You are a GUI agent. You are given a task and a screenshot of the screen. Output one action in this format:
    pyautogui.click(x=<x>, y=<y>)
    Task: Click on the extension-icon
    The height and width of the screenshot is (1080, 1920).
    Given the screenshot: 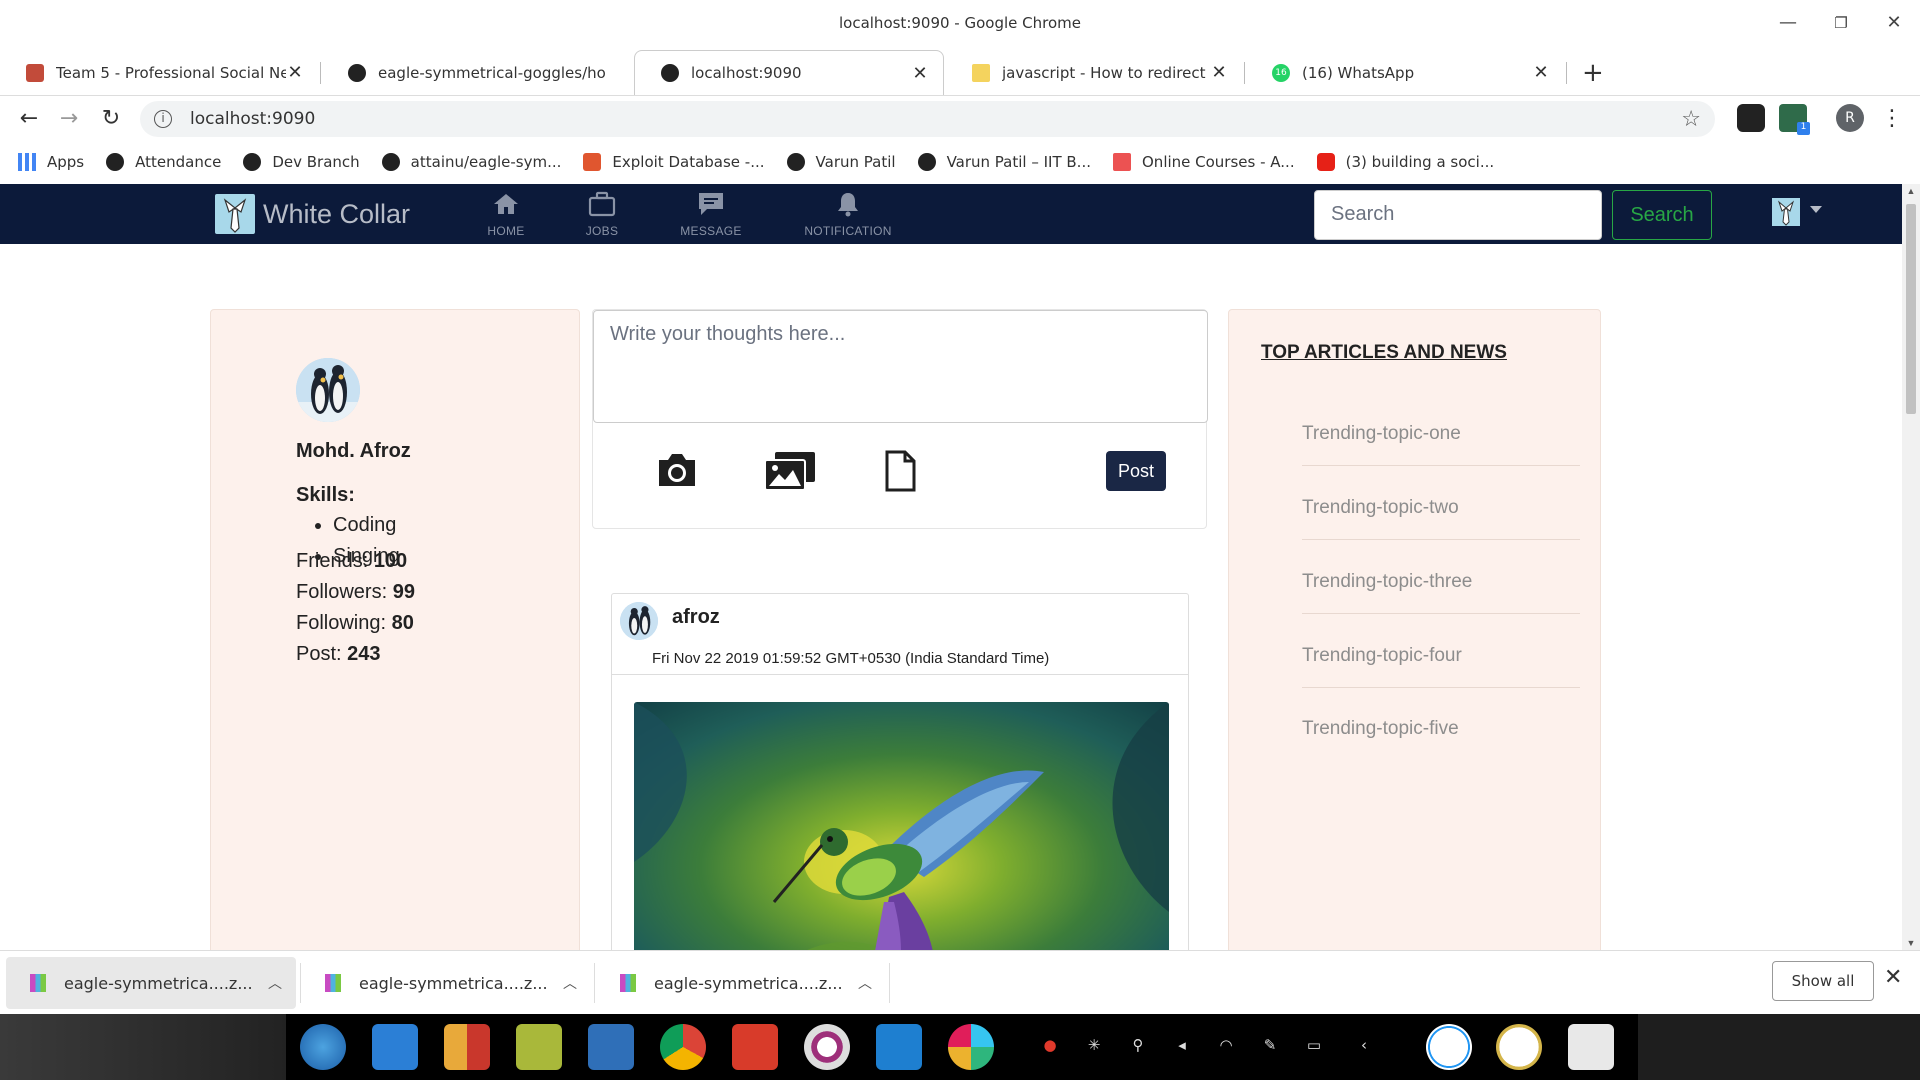 What is the action you would take?
    pyautogui.click(x=1751, y=118)
    